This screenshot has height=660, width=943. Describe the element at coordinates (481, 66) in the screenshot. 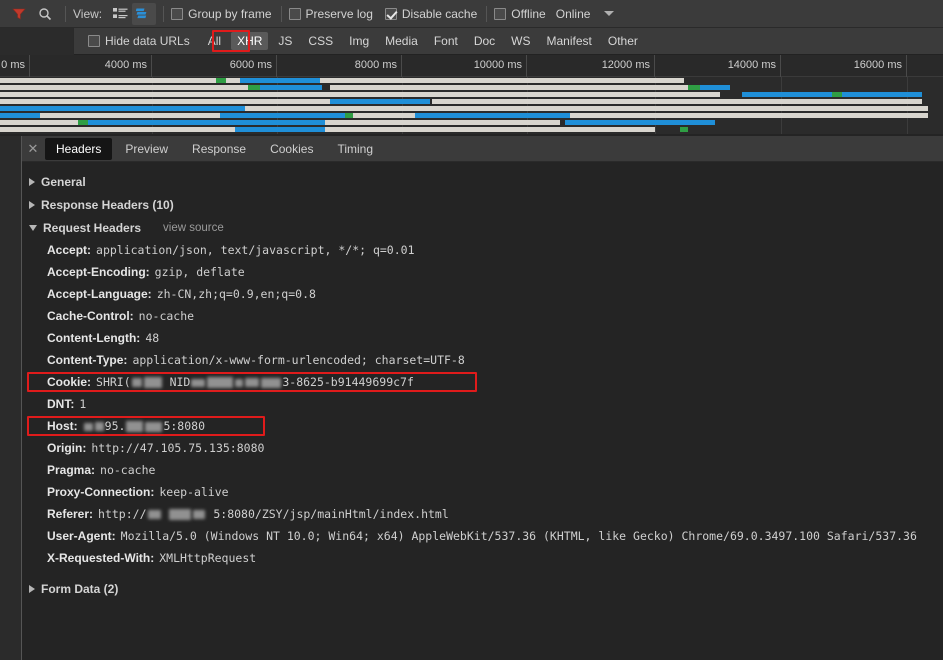

I see `timeline-tick: 10000 ms` at that location.